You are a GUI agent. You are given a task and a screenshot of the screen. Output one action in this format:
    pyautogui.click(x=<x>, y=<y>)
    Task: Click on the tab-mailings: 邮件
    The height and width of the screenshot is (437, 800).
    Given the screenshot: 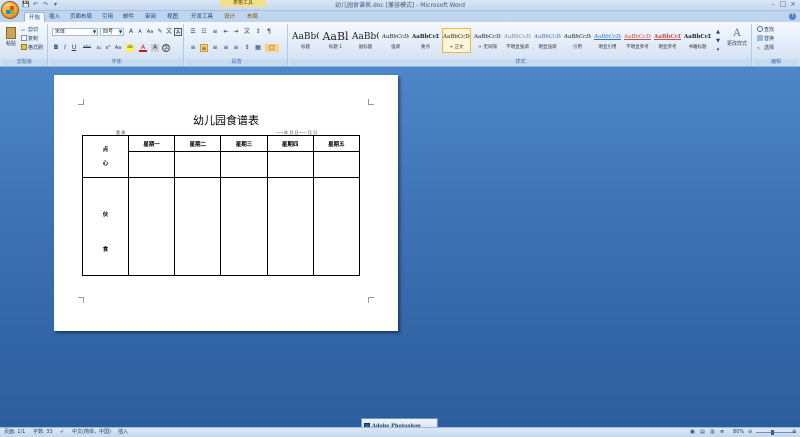 What is the action you would take?
    pyautogui.click(x=128, y=17)
    